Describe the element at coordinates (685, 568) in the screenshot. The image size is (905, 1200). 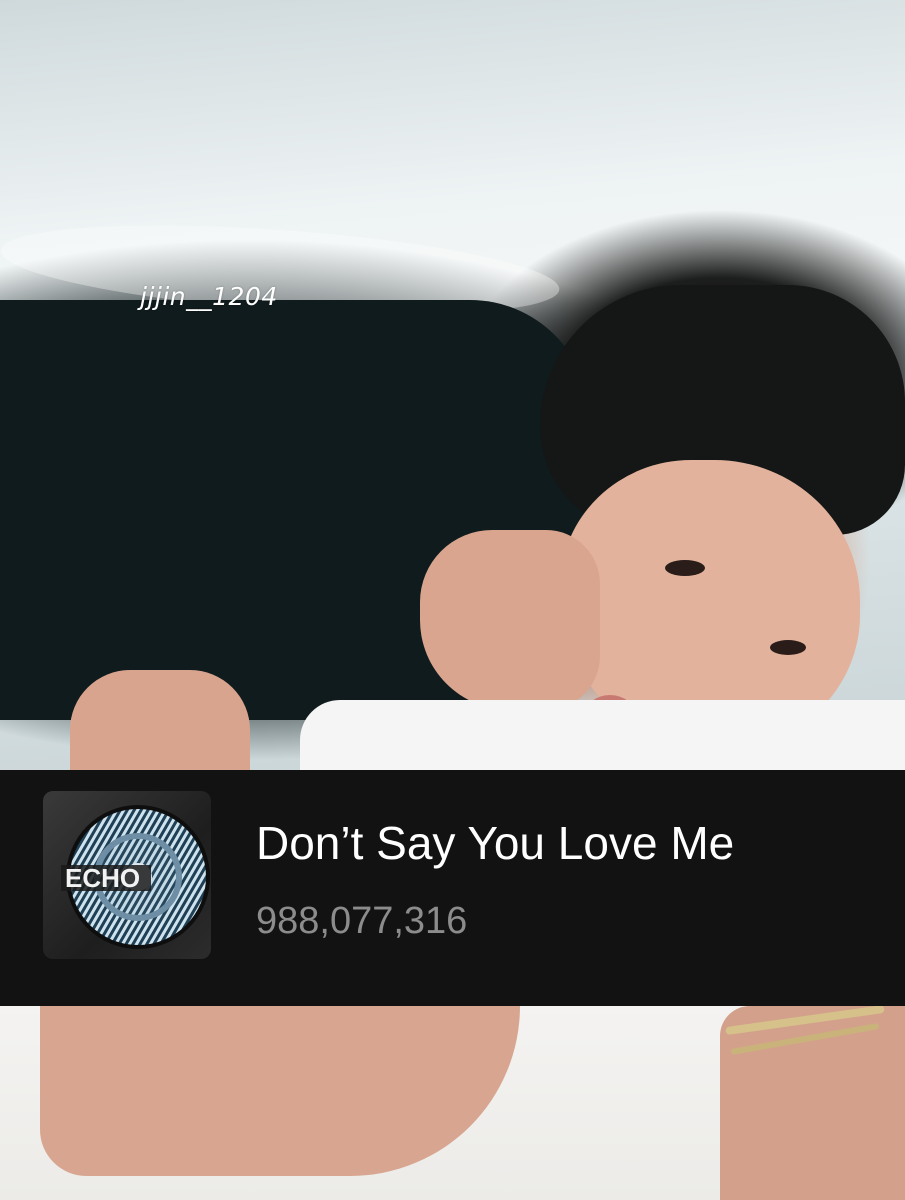
I see `eye-left-shape` at that location.